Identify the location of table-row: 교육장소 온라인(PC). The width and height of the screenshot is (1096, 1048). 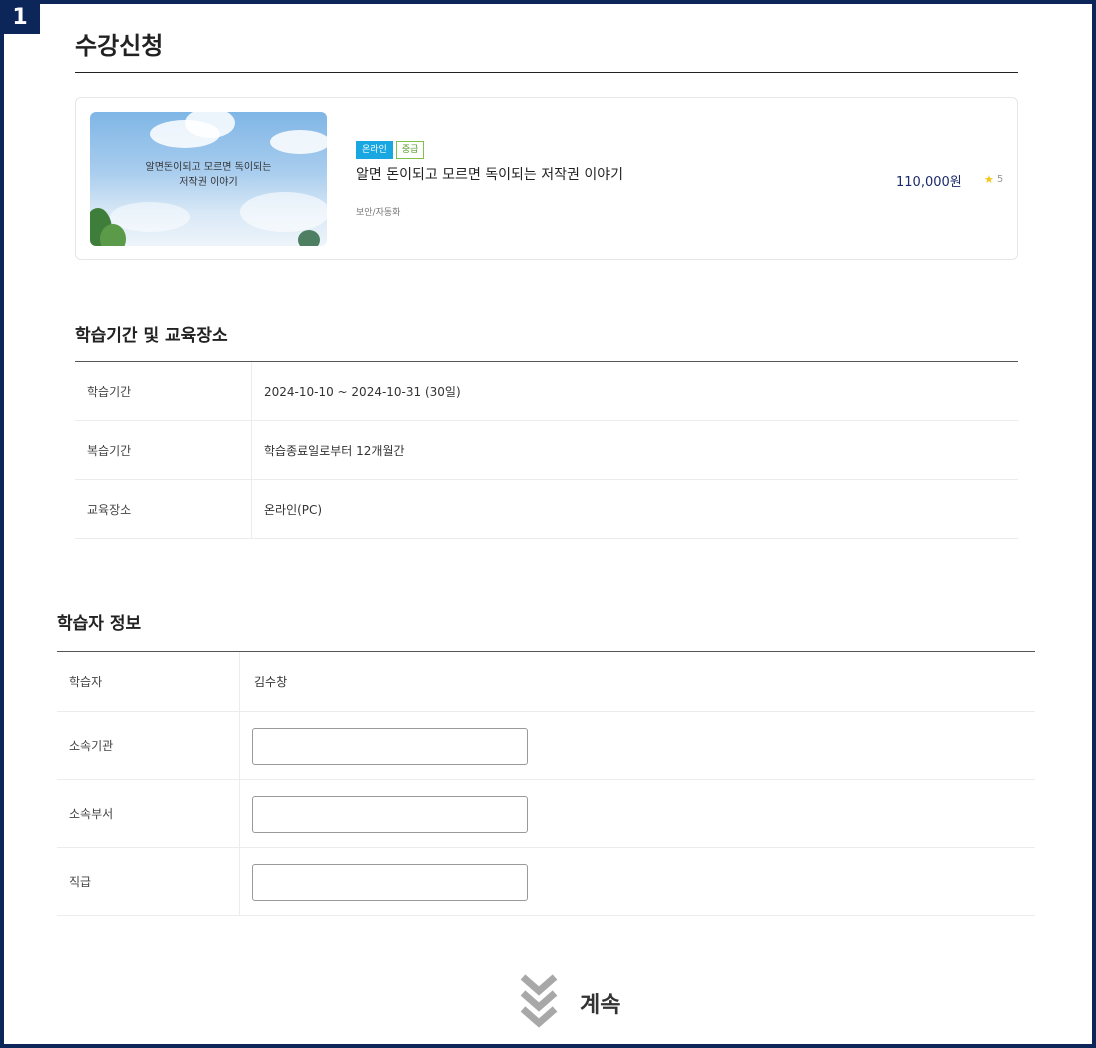
(546, 509).